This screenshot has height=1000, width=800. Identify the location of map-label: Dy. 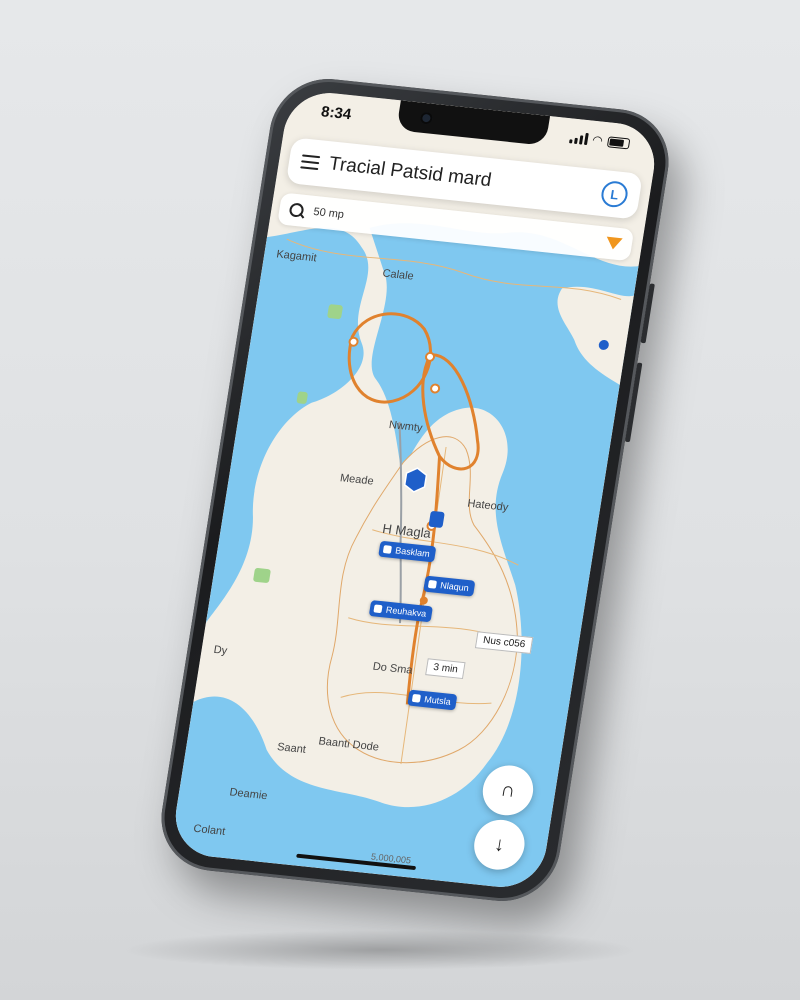
(220, 650).